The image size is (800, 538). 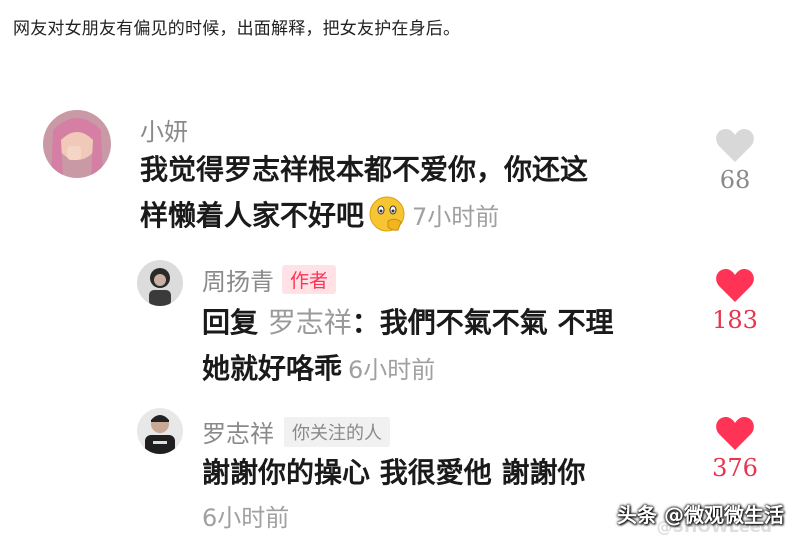 I want to click on comment-text-line: 我觉得罗志祥根本都不爱你，你还这, so click(x=364, y=169).